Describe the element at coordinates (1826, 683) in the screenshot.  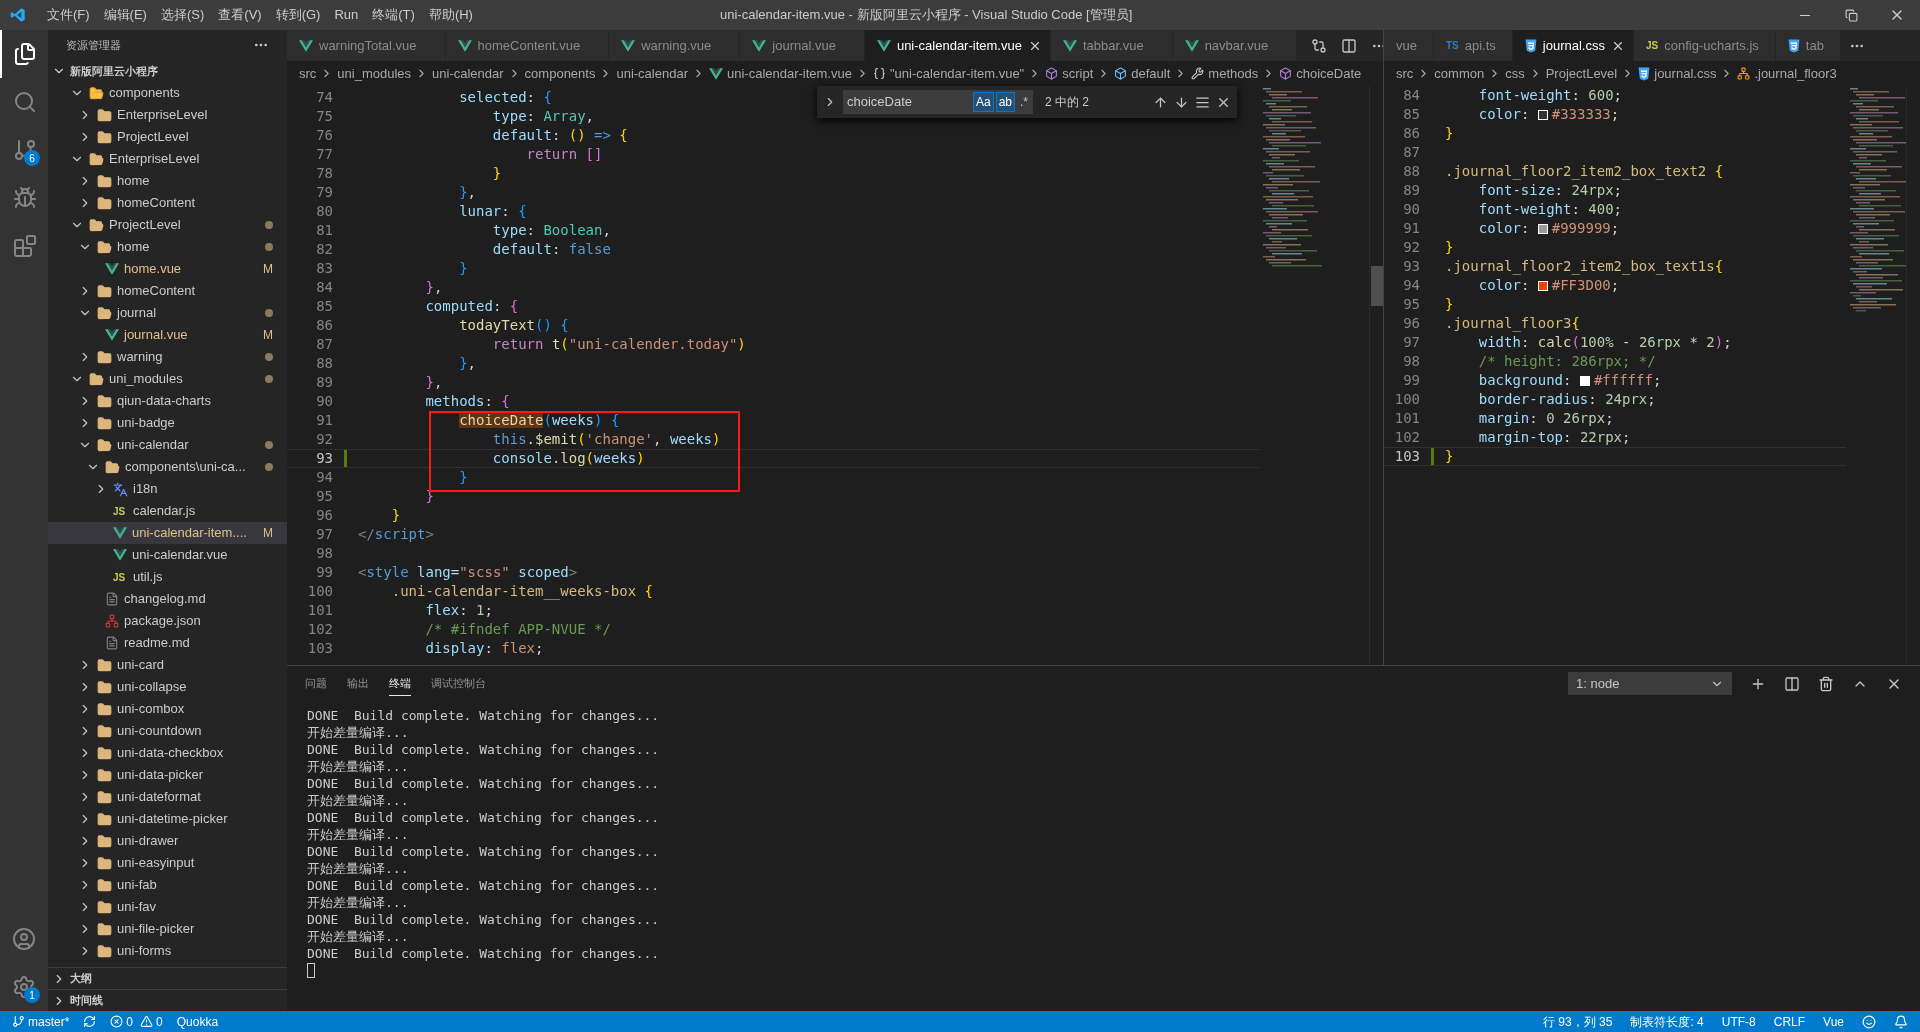
I see `trash-icon` at that location.